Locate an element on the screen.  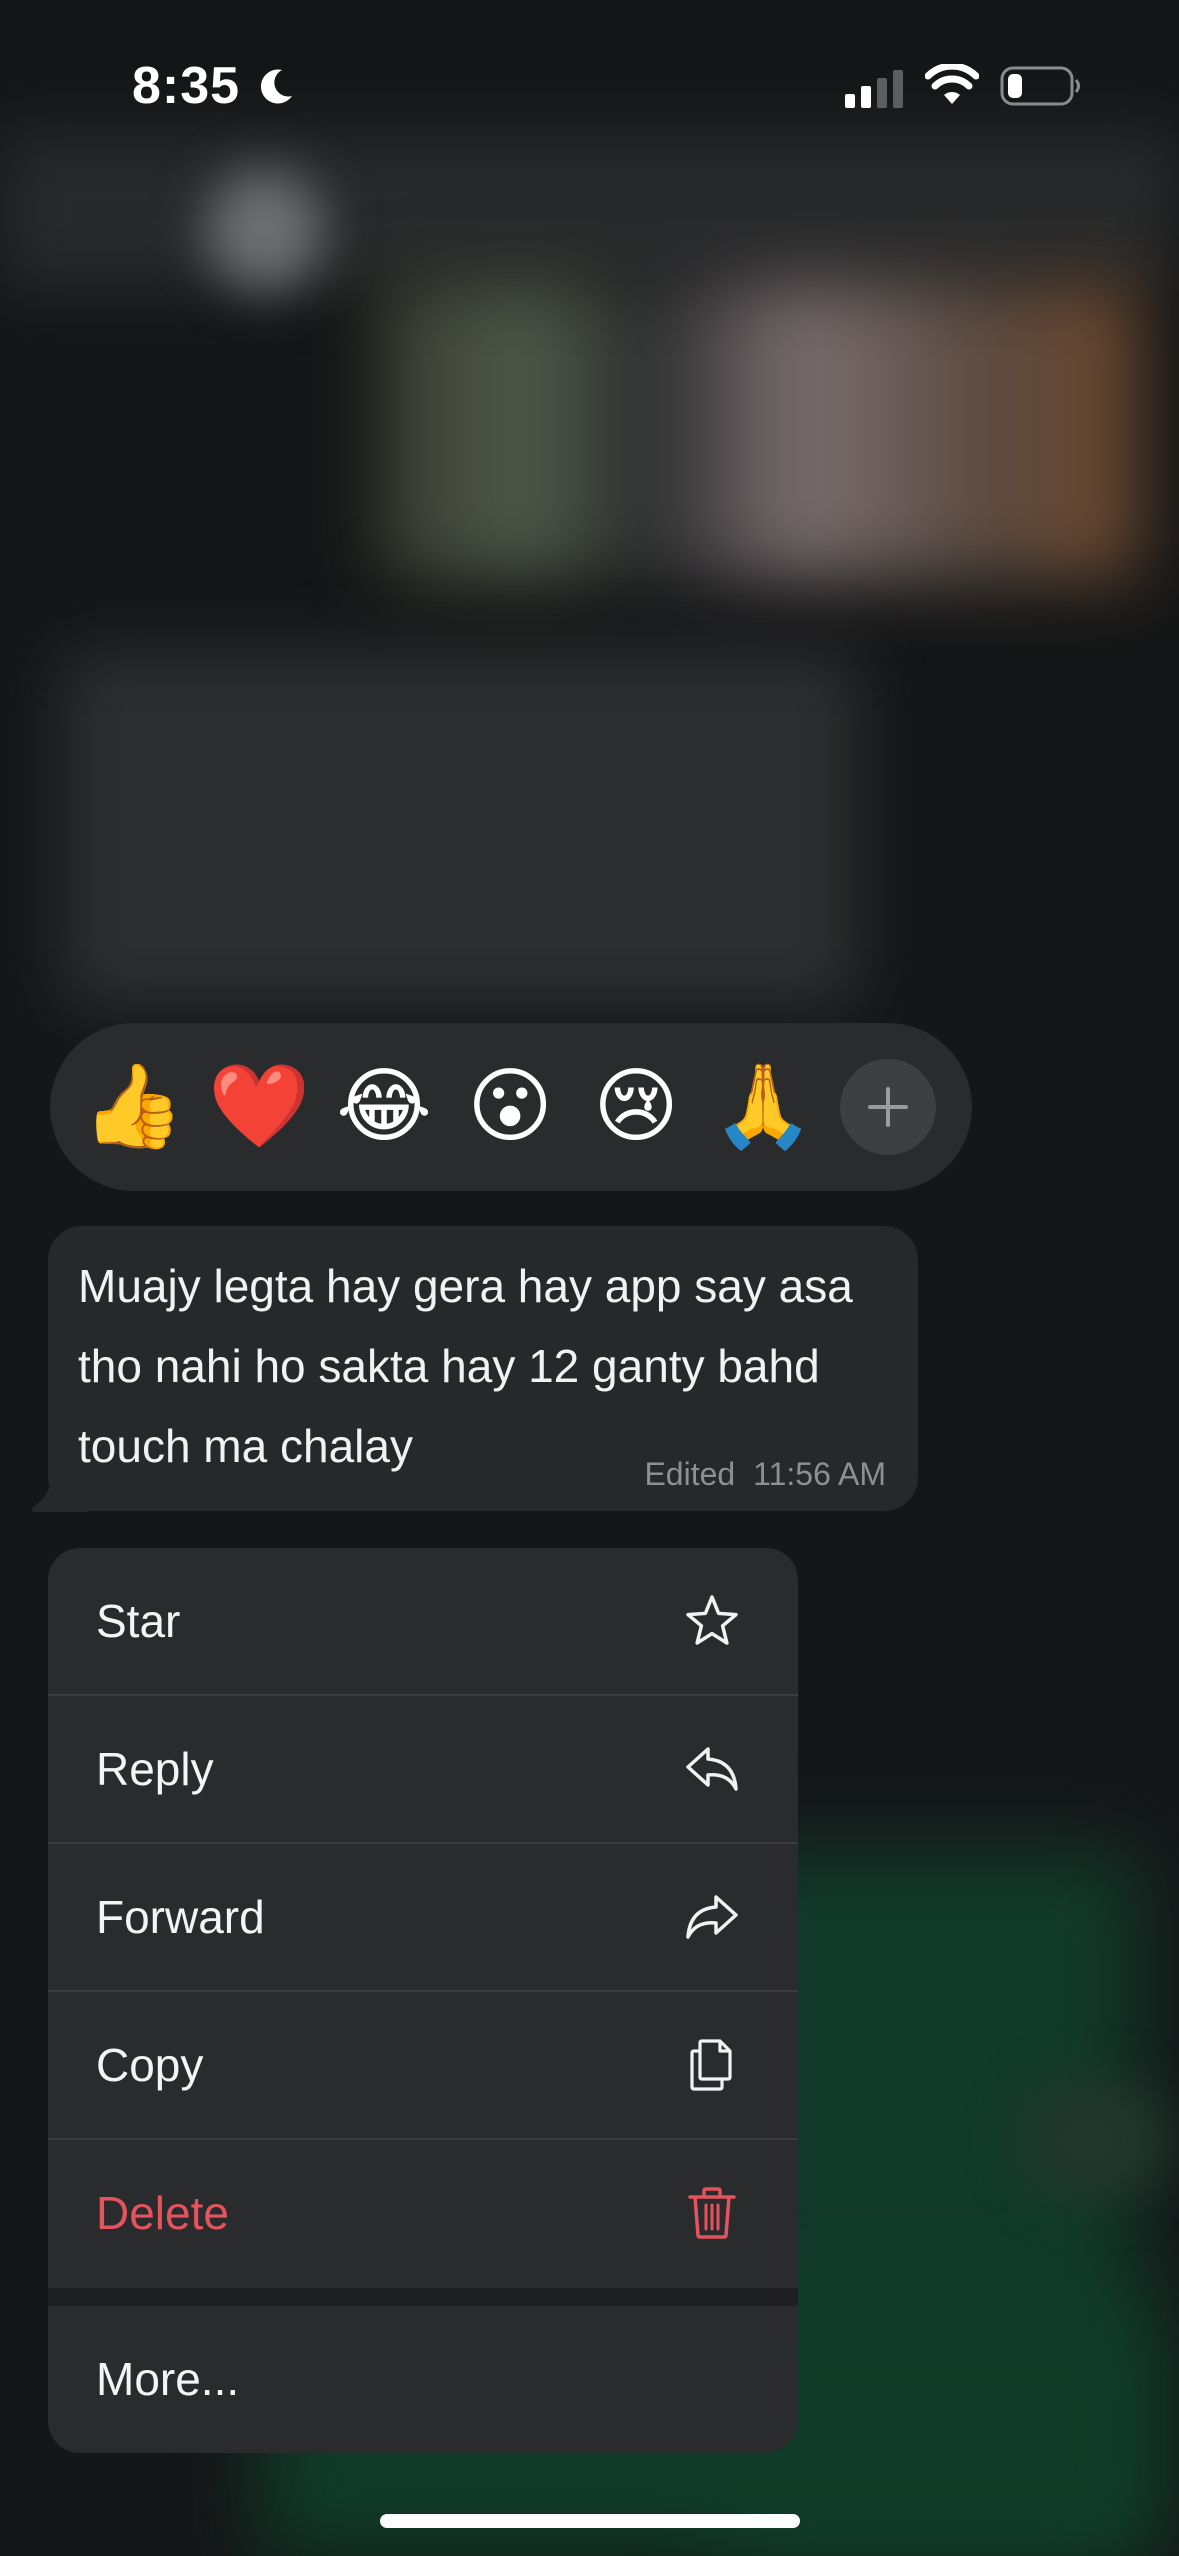
message-time: 11:56 AM is located at coordinates (819, 1474).